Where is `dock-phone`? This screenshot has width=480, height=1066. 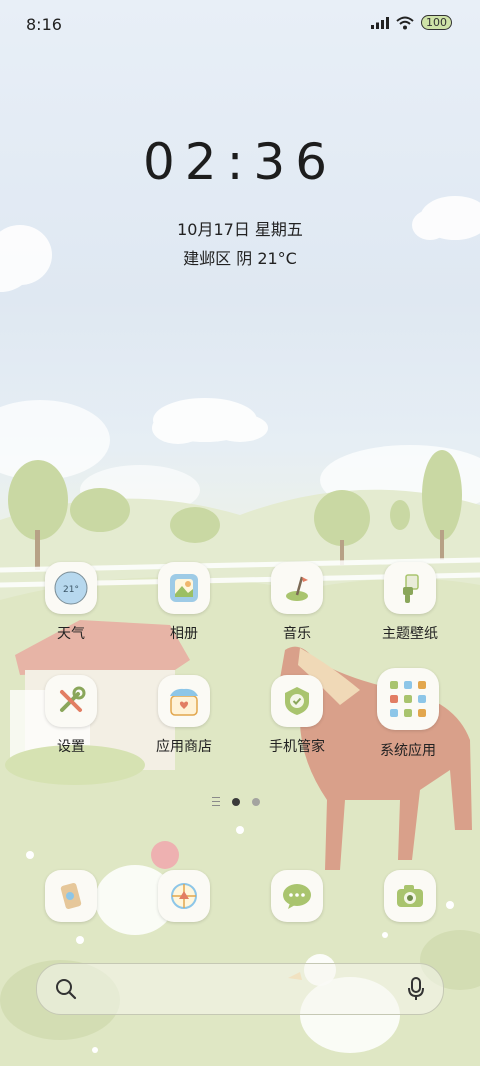
dock-phone is located at coordinates (71, 896).